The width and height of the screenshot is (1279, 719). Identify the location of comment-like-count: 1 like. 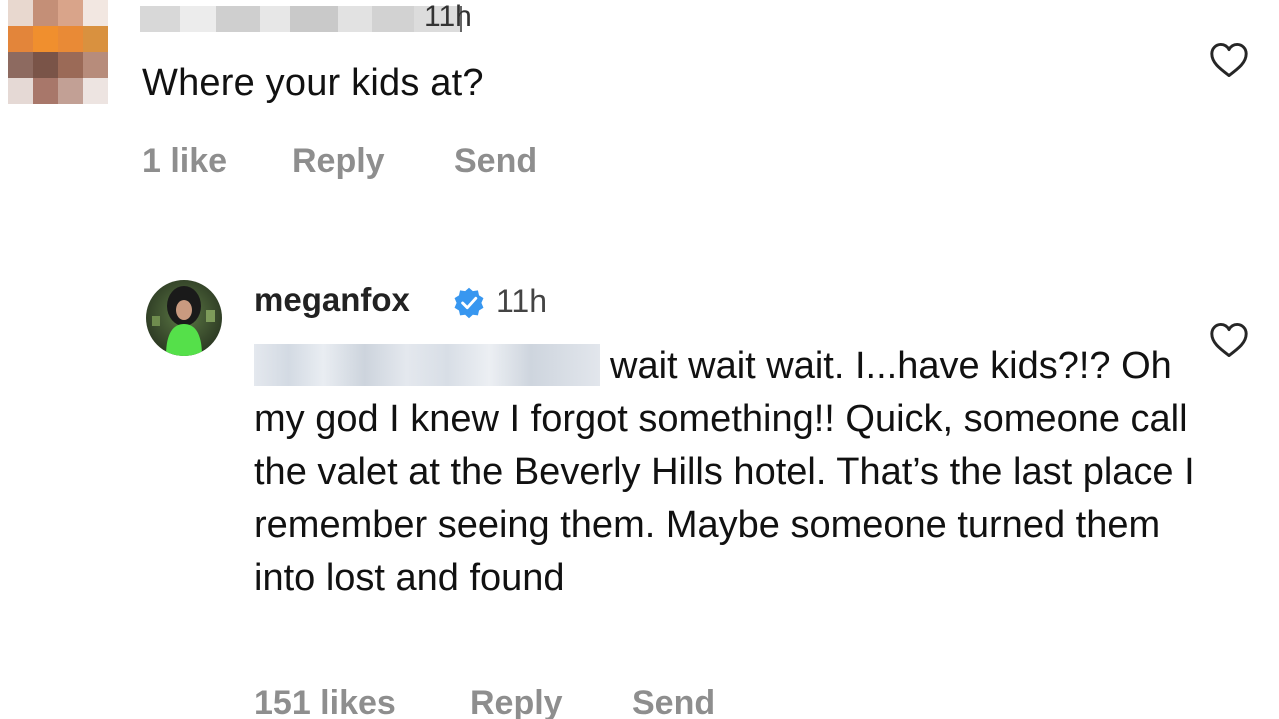
(184, 161).